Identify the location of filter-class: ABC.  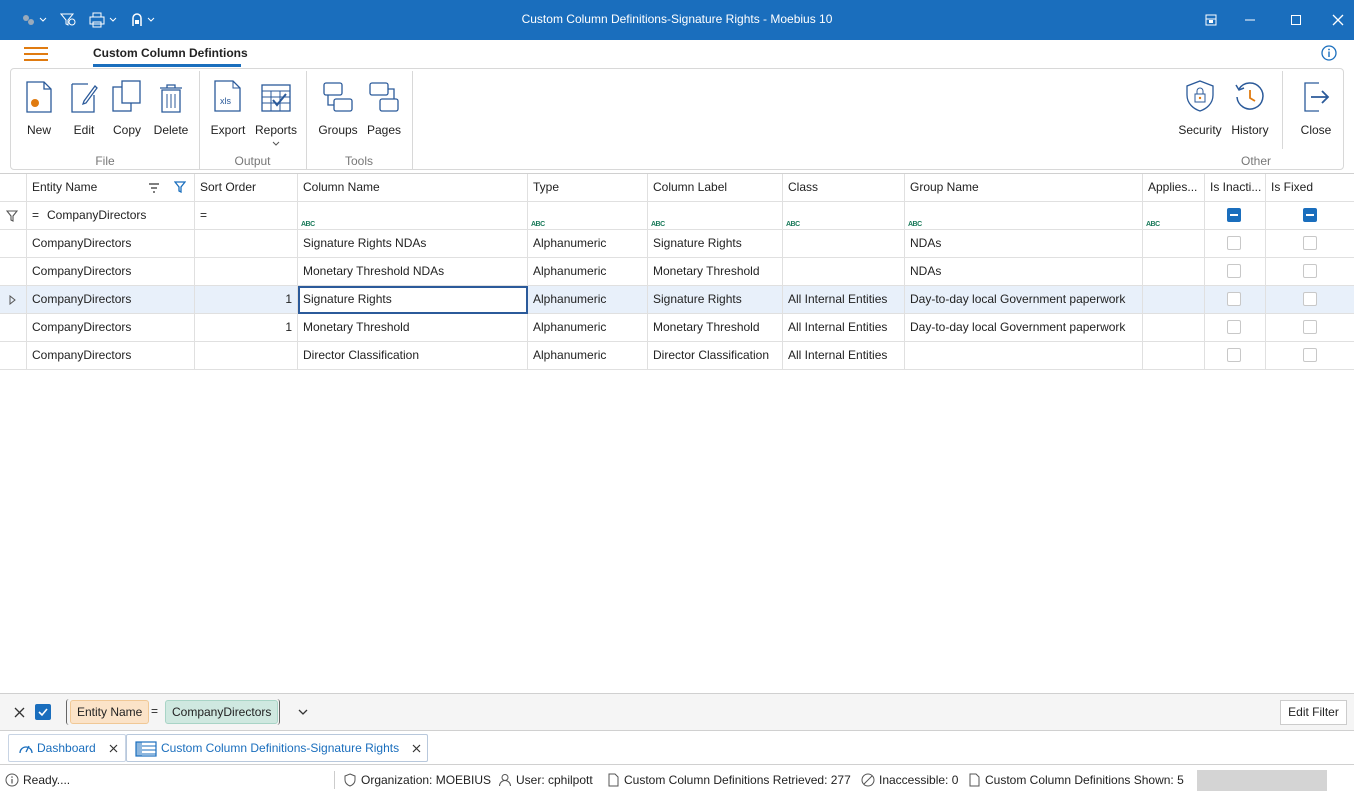
(844, 216).